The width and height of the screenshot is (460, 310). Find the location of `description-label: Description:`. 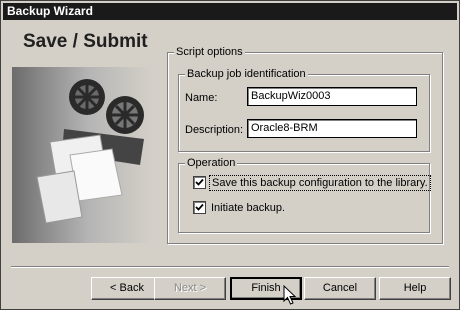

description-label: Description: is located at coordinates (214, 130).